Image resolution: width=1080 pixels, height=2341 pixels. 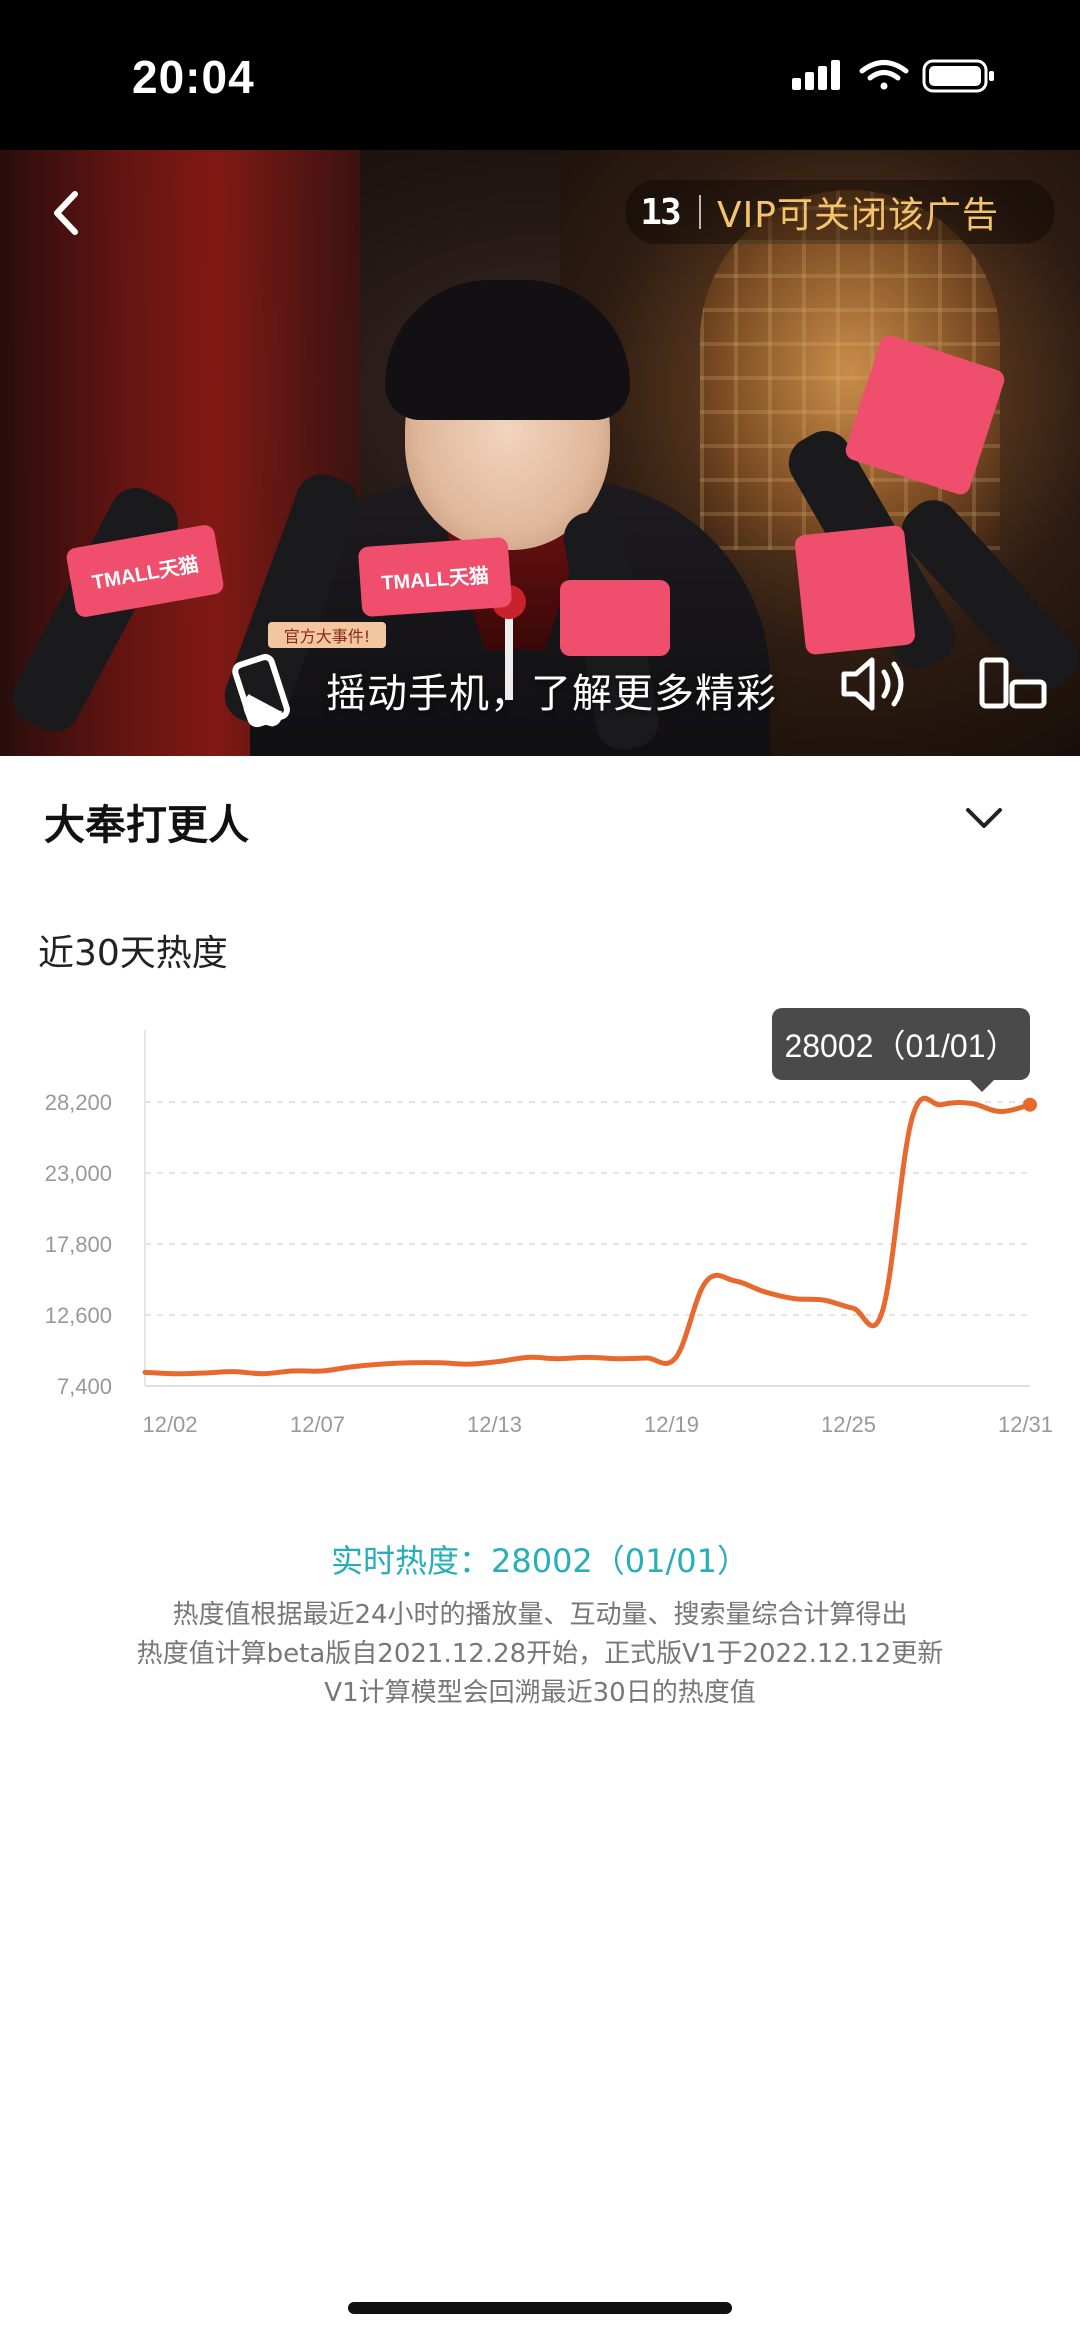 I want to click on chart-x-tick-label: 12/19, so click(x=671, y=1424).